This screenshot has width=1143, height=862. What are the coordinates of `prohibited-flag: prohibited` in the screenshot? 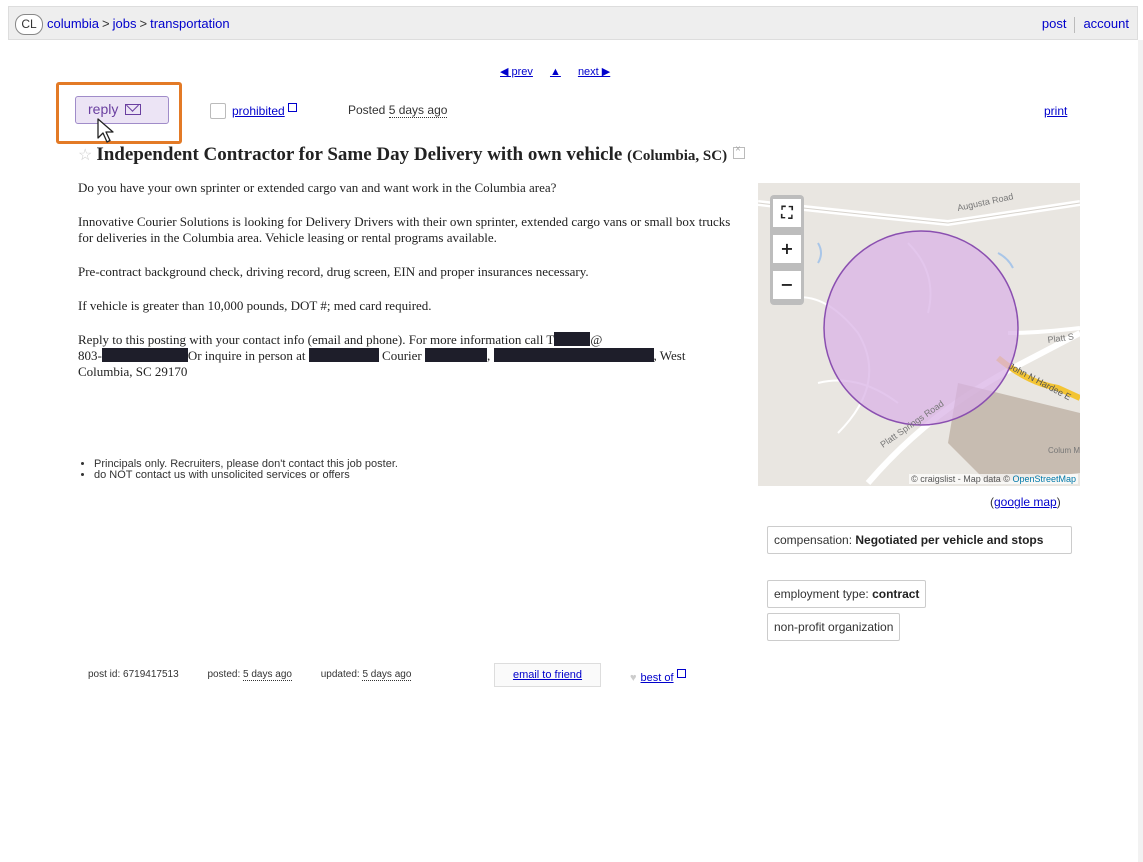 It's located at (264, 110).